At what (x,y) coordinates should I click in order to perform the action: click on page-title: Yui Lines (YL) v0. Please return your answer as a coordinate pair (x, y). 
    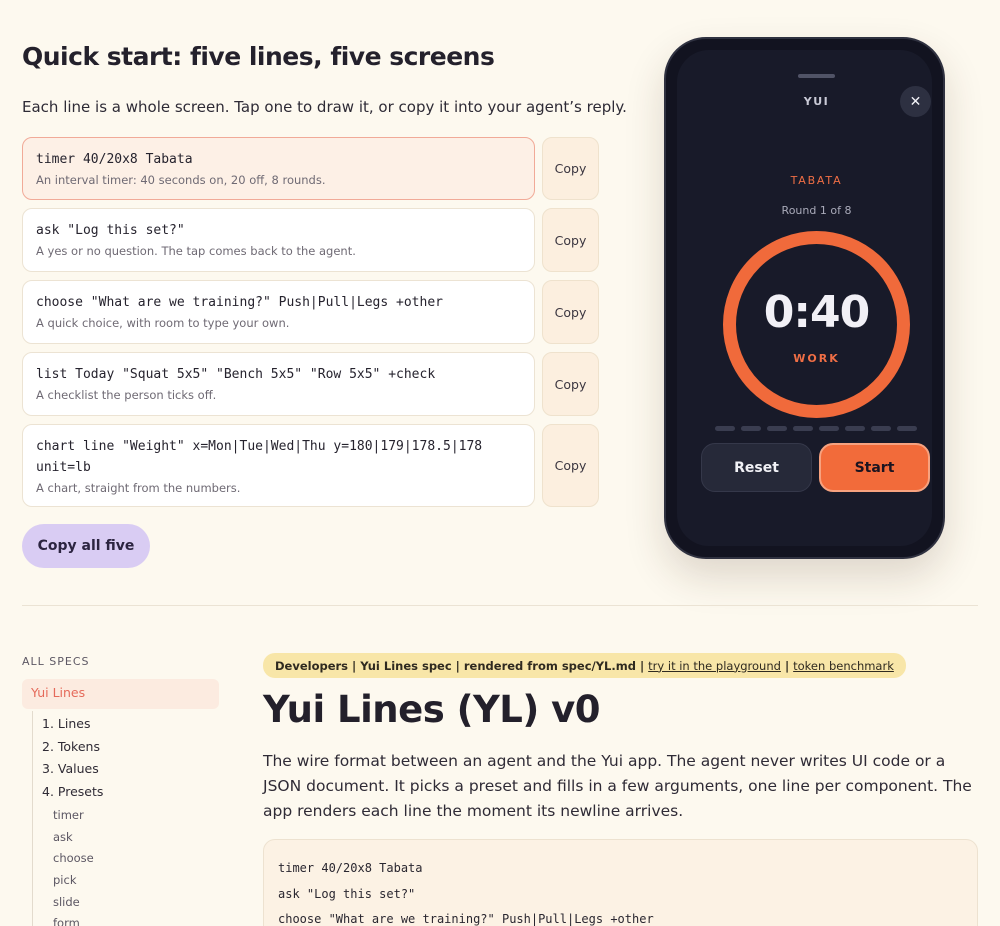
    Looking at the image, I should click on (432, 709).